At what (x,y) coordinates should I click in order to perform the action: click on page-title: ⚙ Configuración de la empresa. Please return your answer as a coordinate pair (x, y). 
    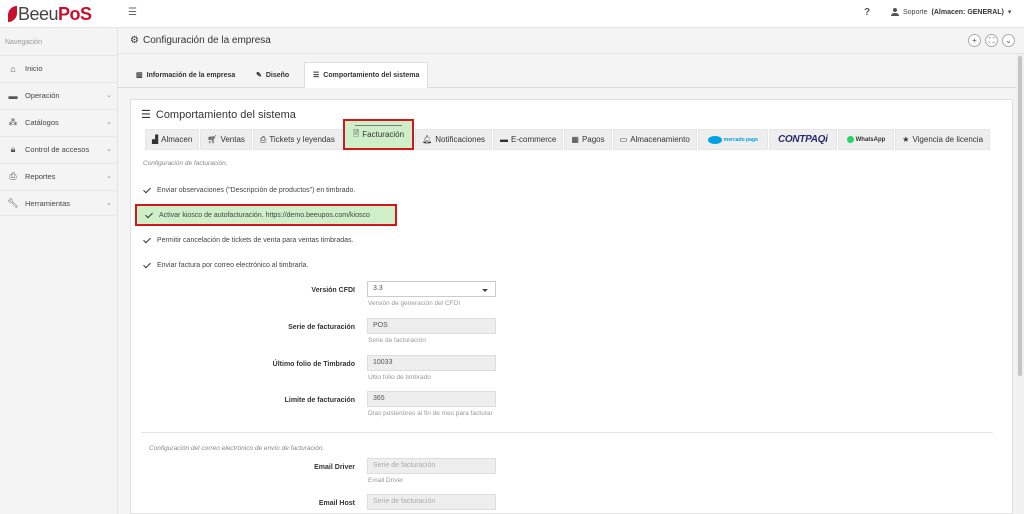
    Looking at the image, I should click on (200, 40).